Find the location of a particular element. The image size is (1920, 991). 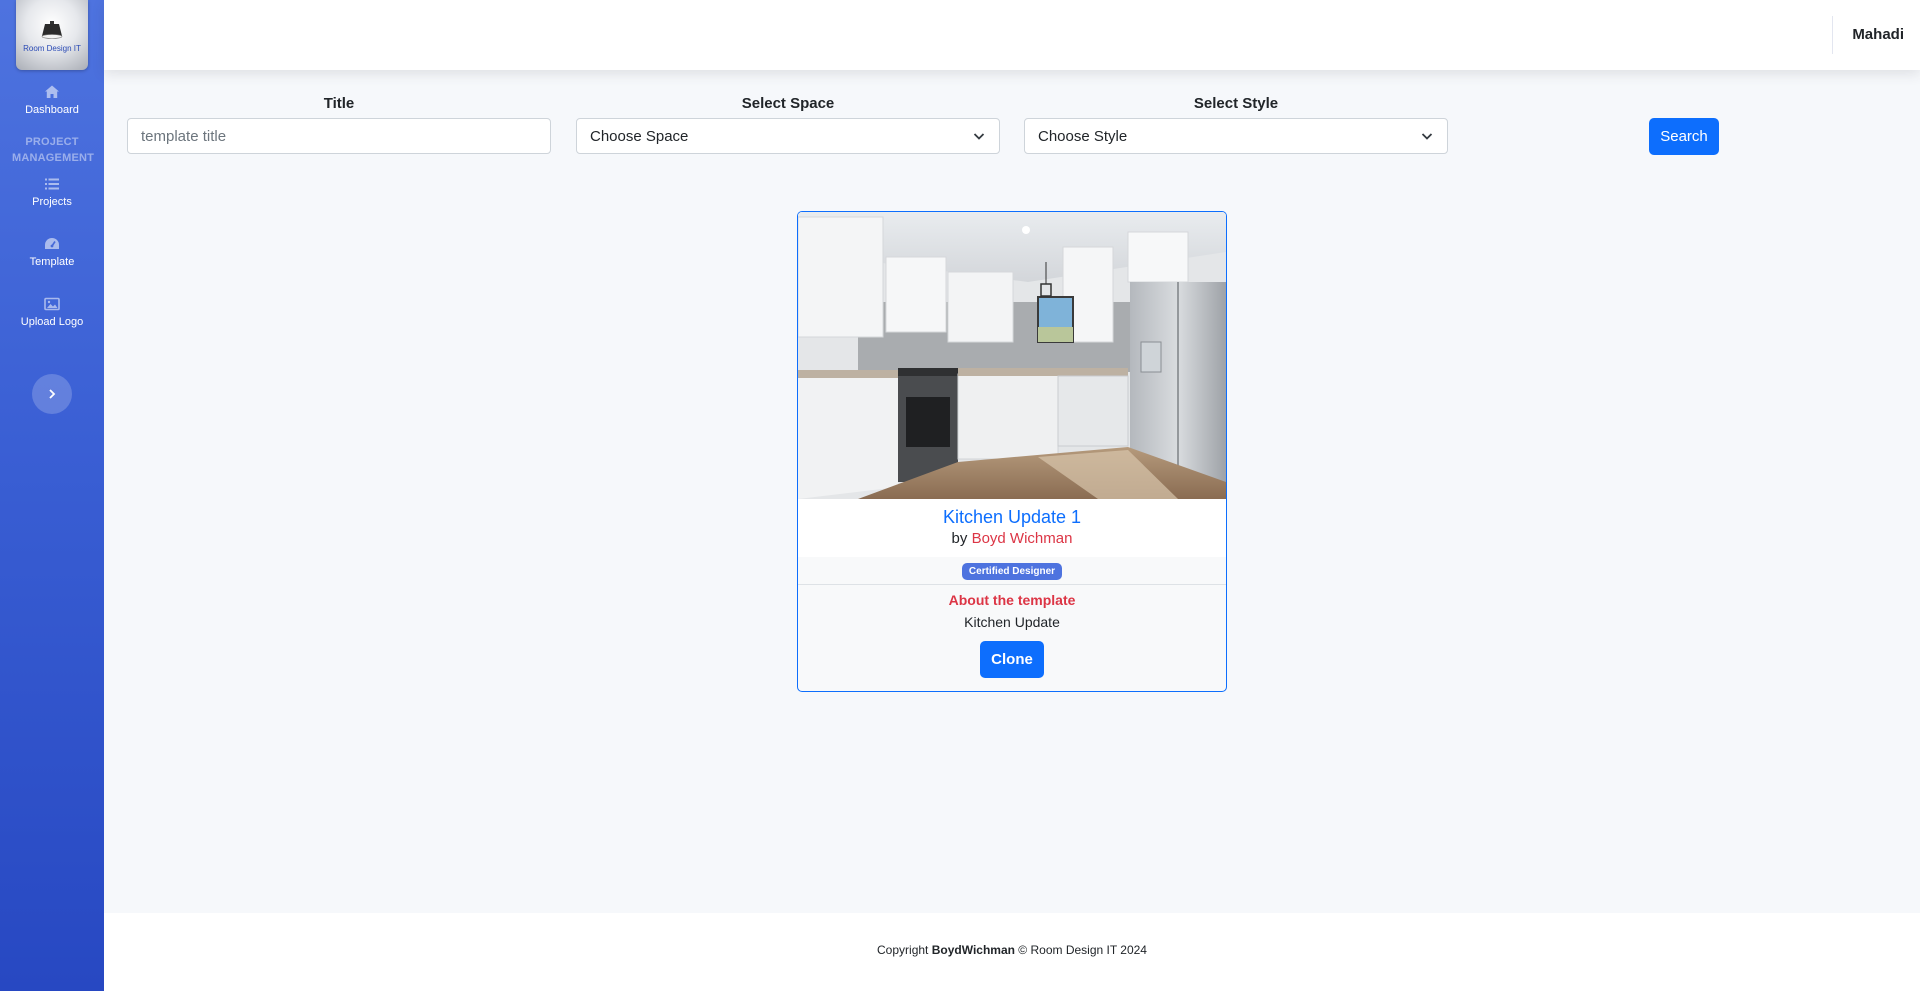

template-author-line: by Boyd Wichman is located at coordinates (1012, 538).